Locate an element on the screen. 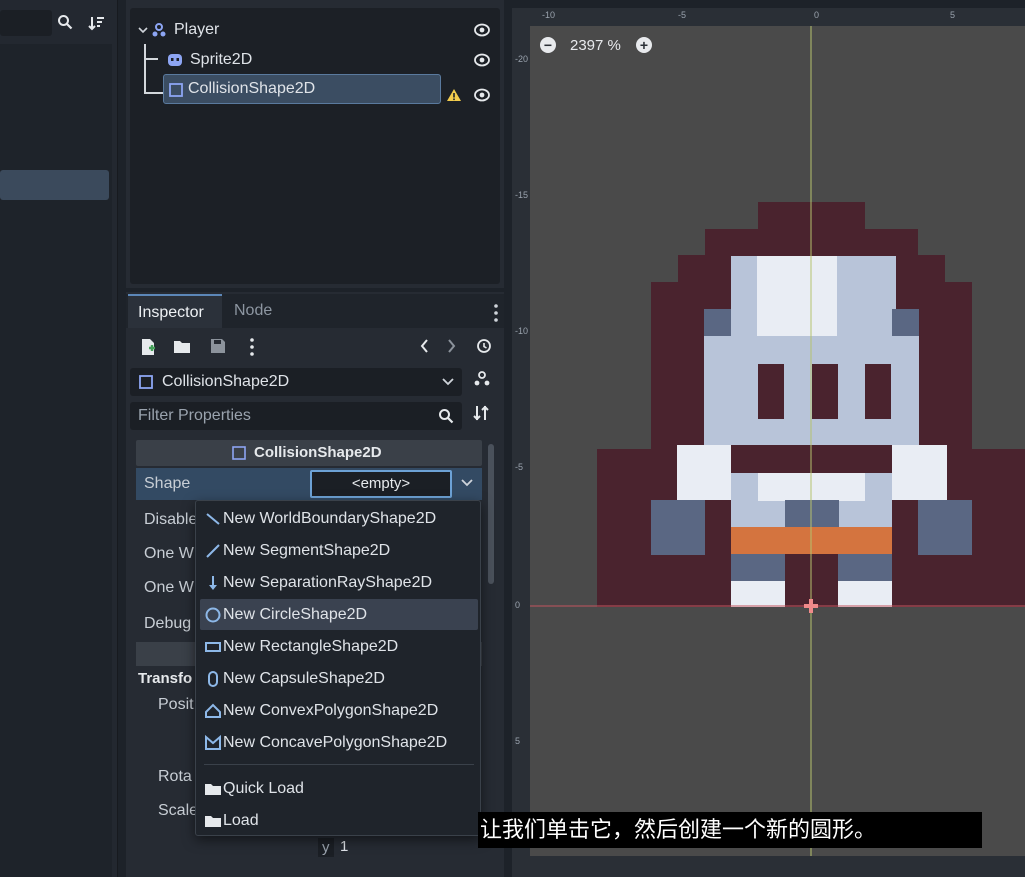 Image resolution: width=1025 pixels, height=877 pixels. menu-item-label: New CapsuleShape2D is located at coordinates (304, 678).